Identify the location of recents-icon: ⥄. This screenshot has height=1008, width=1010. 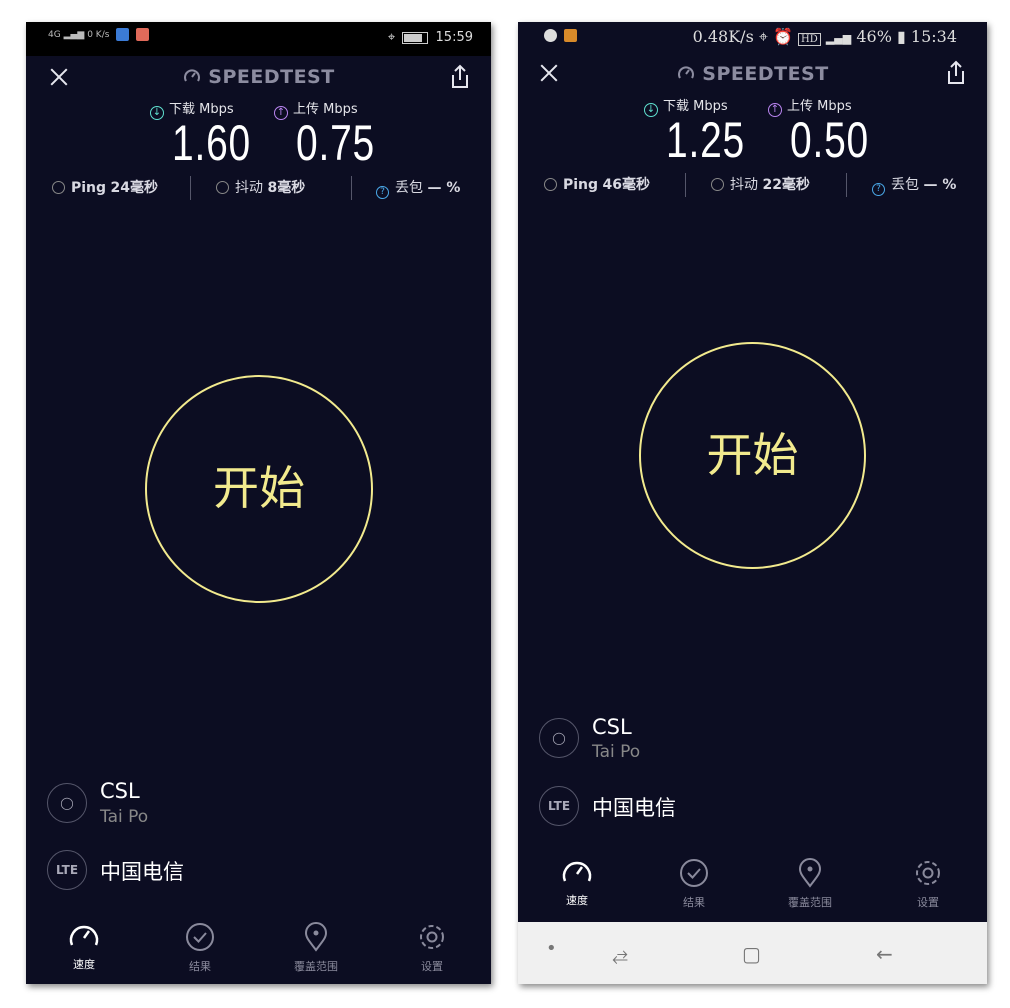
(620, 954).